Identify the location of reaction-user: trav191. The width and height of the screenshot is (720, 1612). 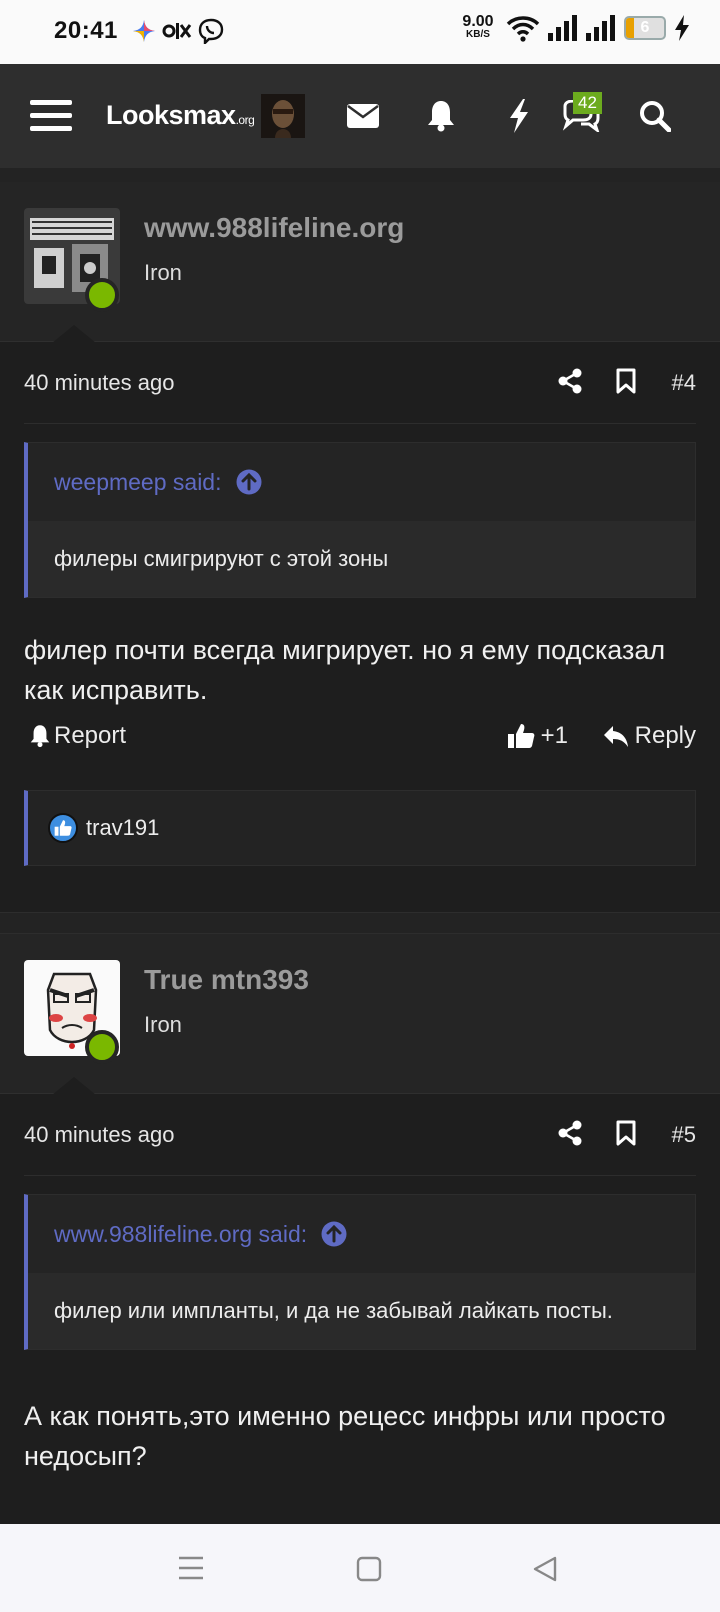
(122, 828).